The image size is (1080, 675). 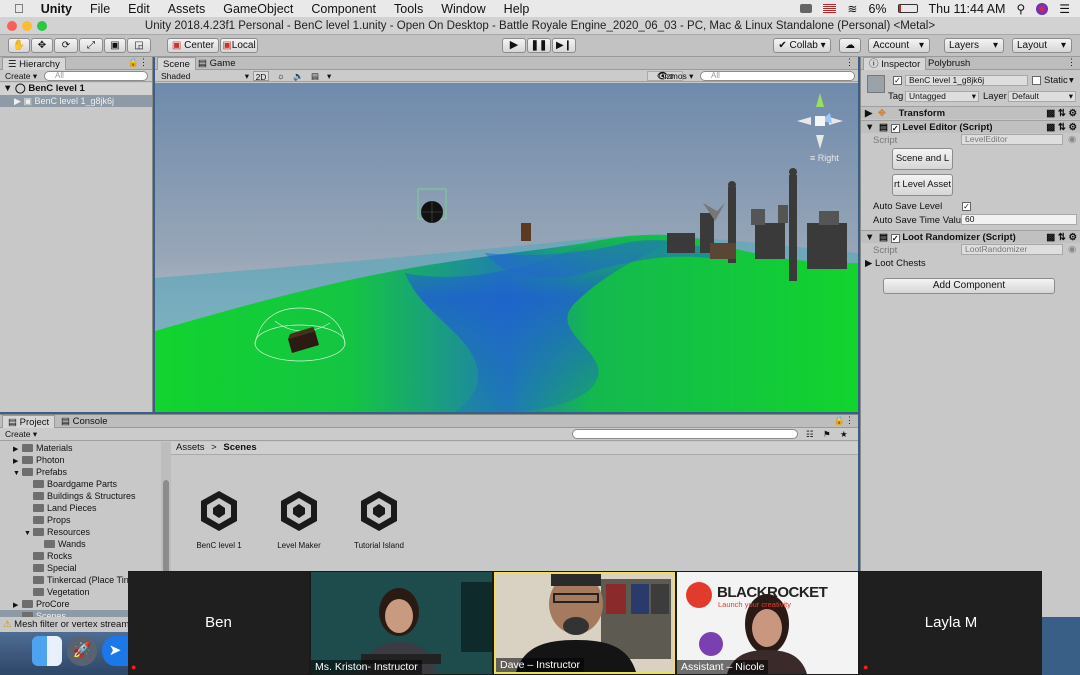 What do you see at coordinates (329, 76) in the screenshot?
I see `effects-dropdown-icon: ▾` at bounding box center [329, 76].